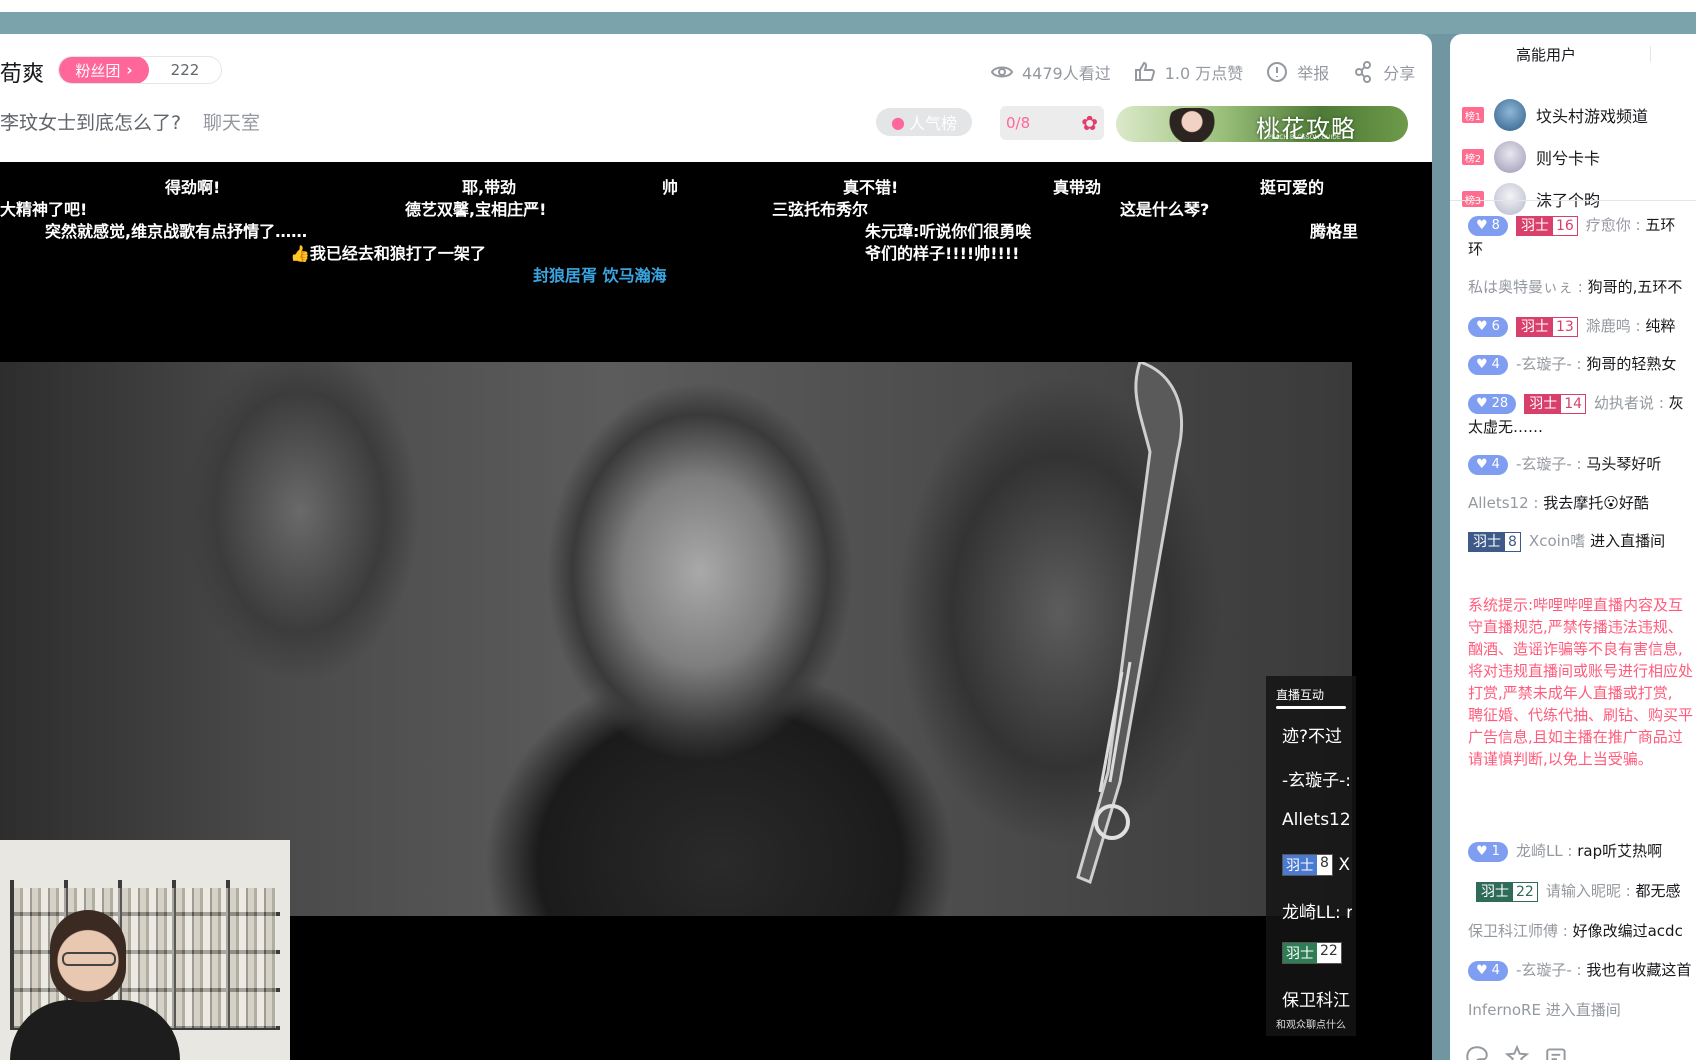  Describe the element at coordinates (1546, 225) in the screenshot. I see `medal-badge: 羽士 16` at that location.